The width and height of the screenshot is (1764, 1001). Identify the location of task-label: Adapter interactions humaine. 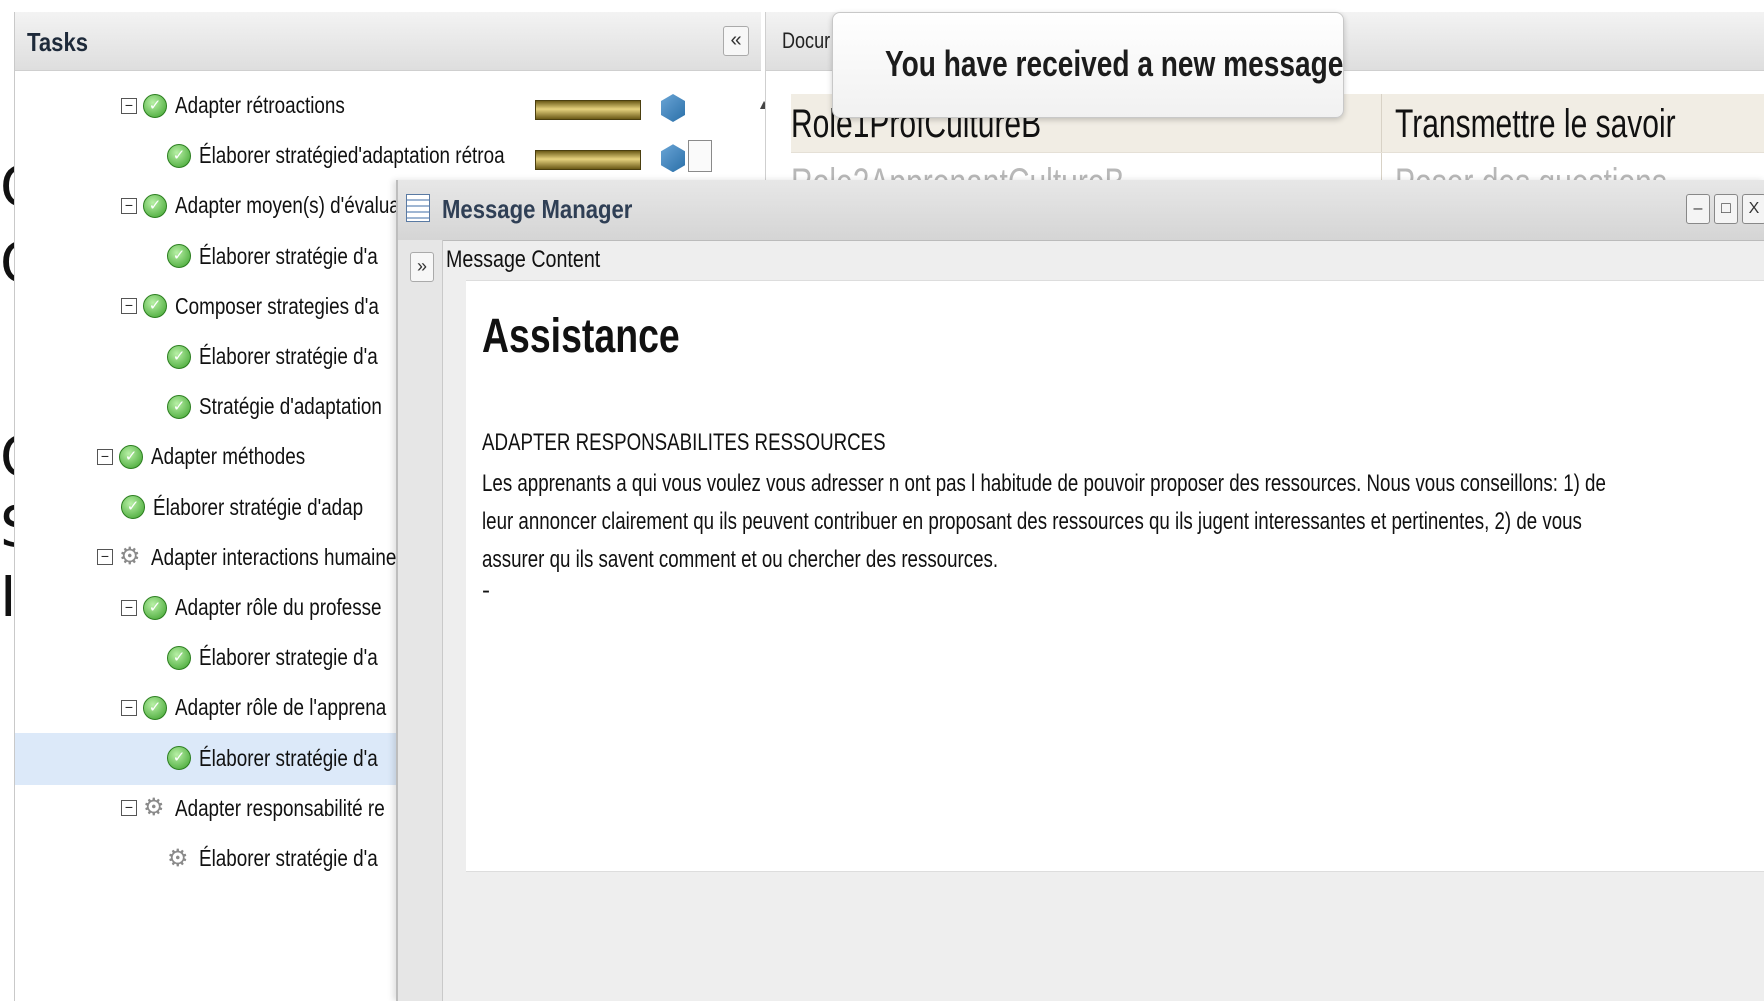
(274, 556).